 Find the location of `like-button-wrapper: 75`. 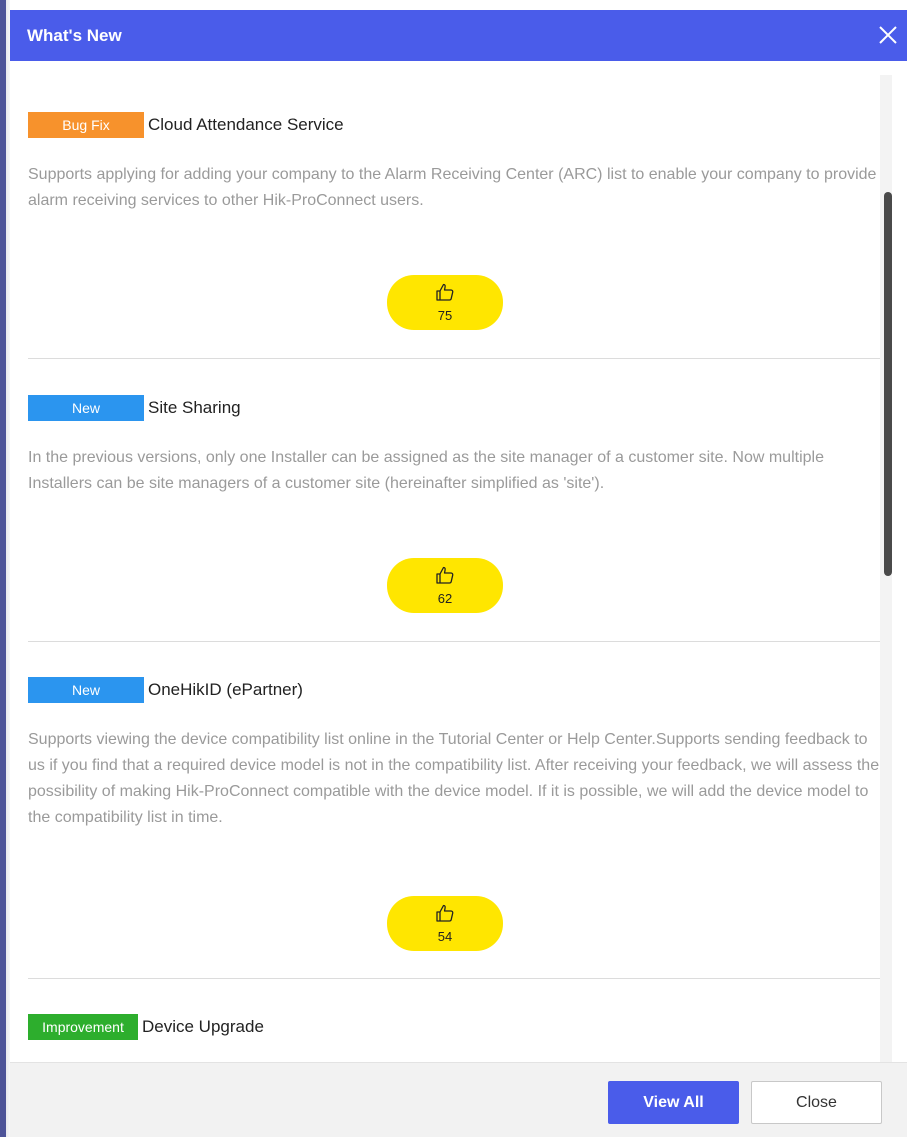

like-button-wrapper: 75 is located at coordinates (445, 302).